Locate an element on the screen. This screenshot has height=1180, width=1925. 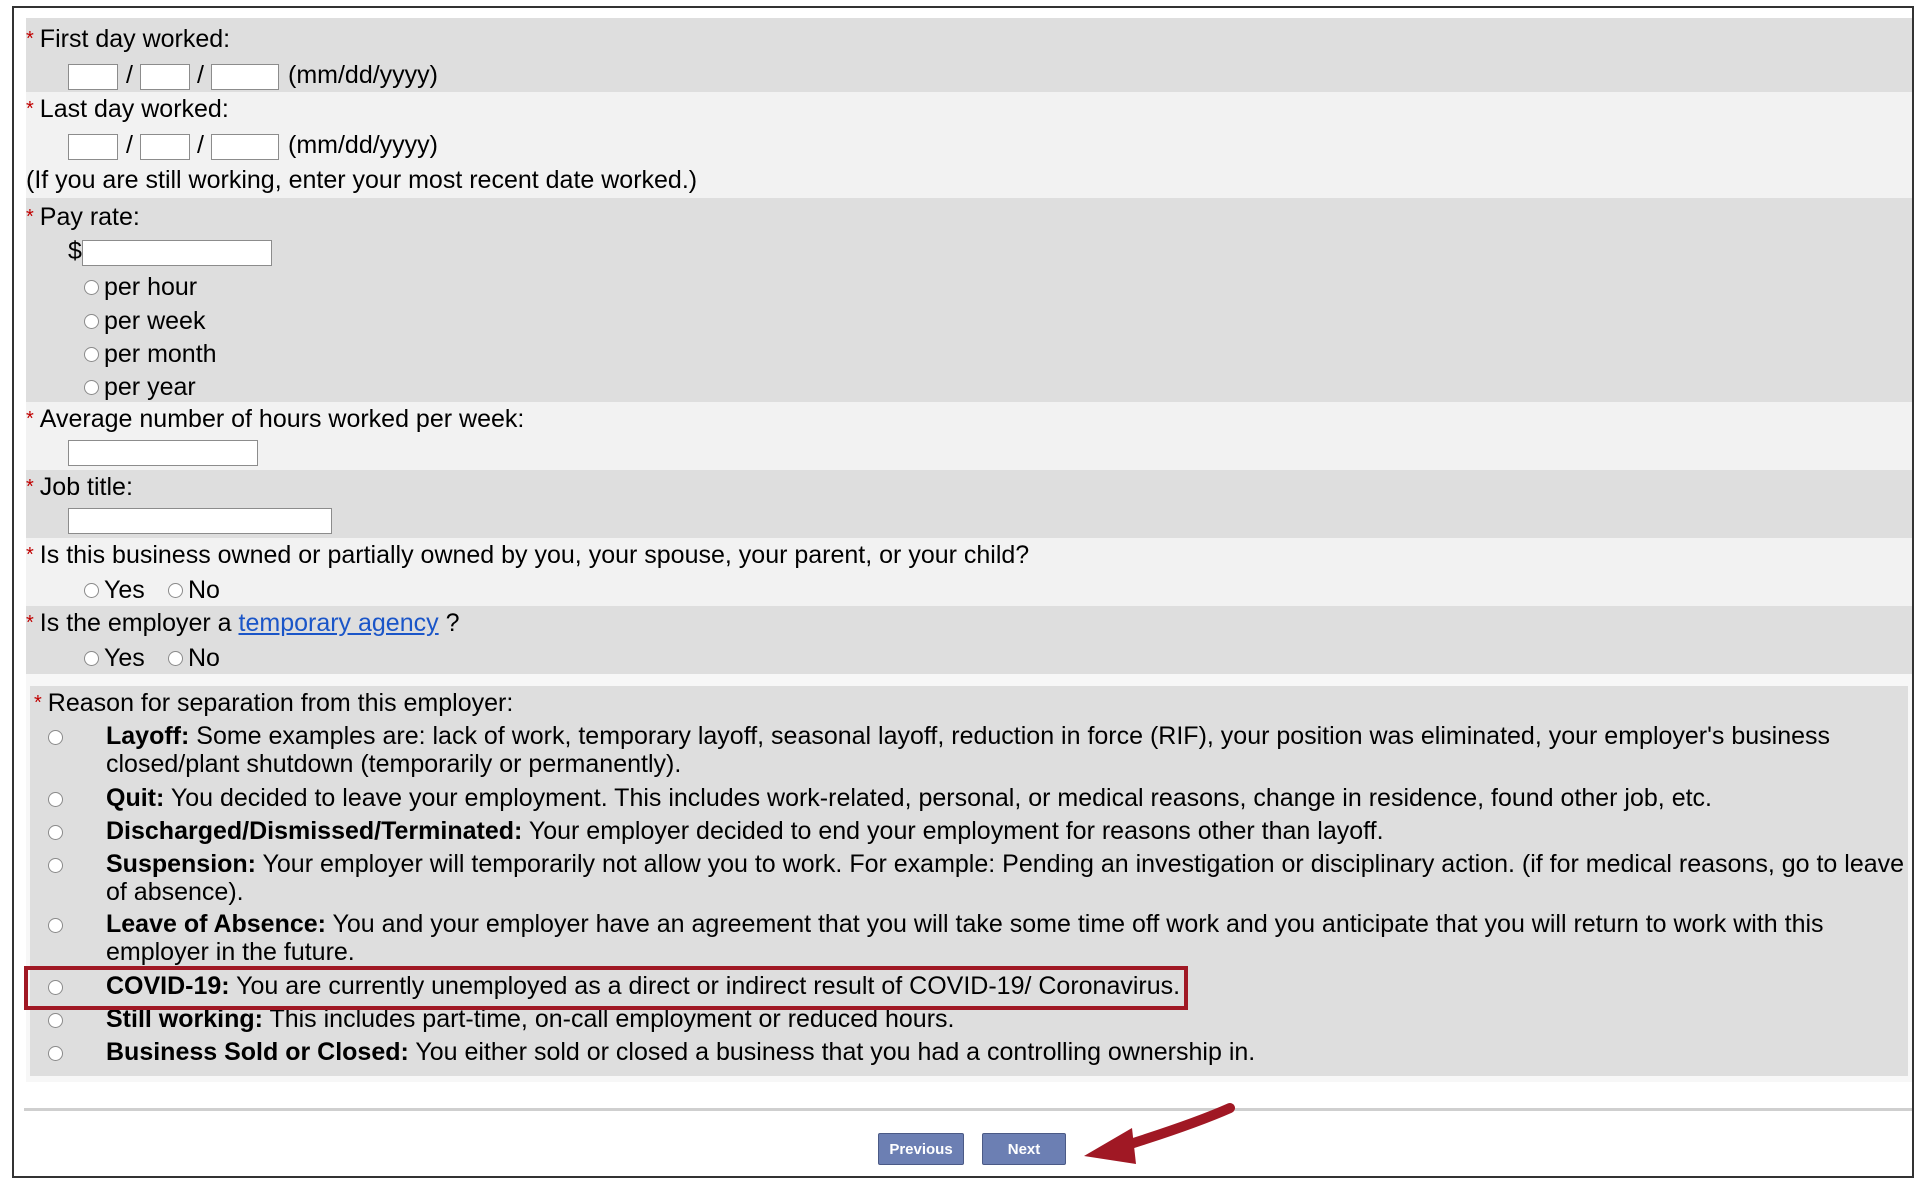
first-day-row: * First day worked: / / (mm/dd/yyyy) is located at coordinates (969, 55).